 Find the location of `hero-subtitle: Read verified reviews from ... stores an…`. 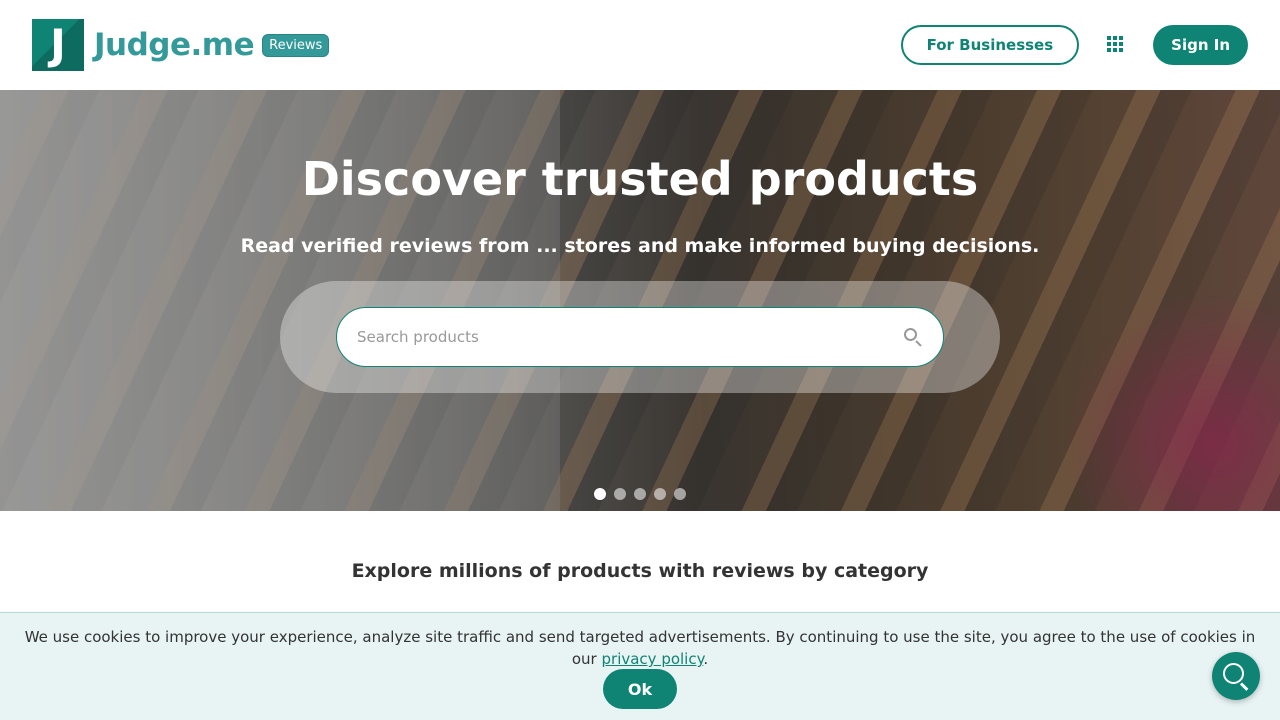

hero-subtitle: Read verified reviews from ... stores an… is located at coordinates (640, 246).